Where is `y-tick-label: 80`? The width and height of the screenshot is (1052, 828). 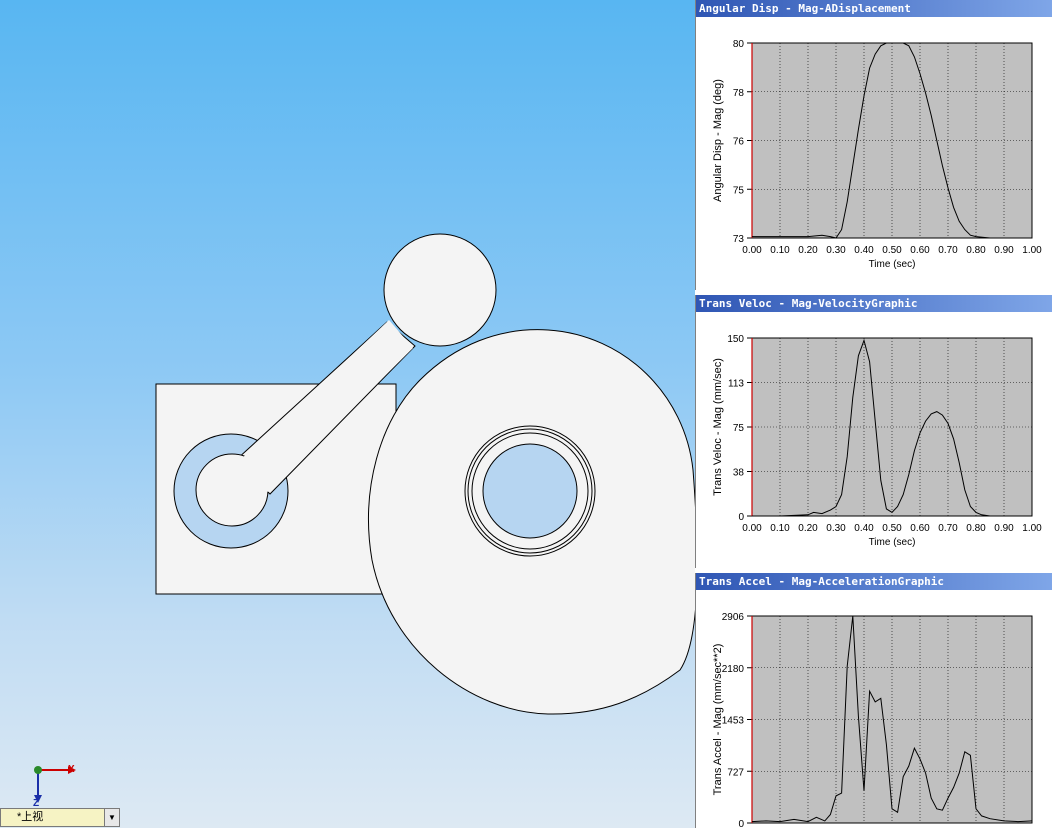 y-tick-label: 80 is located at coordinates (739, 44).